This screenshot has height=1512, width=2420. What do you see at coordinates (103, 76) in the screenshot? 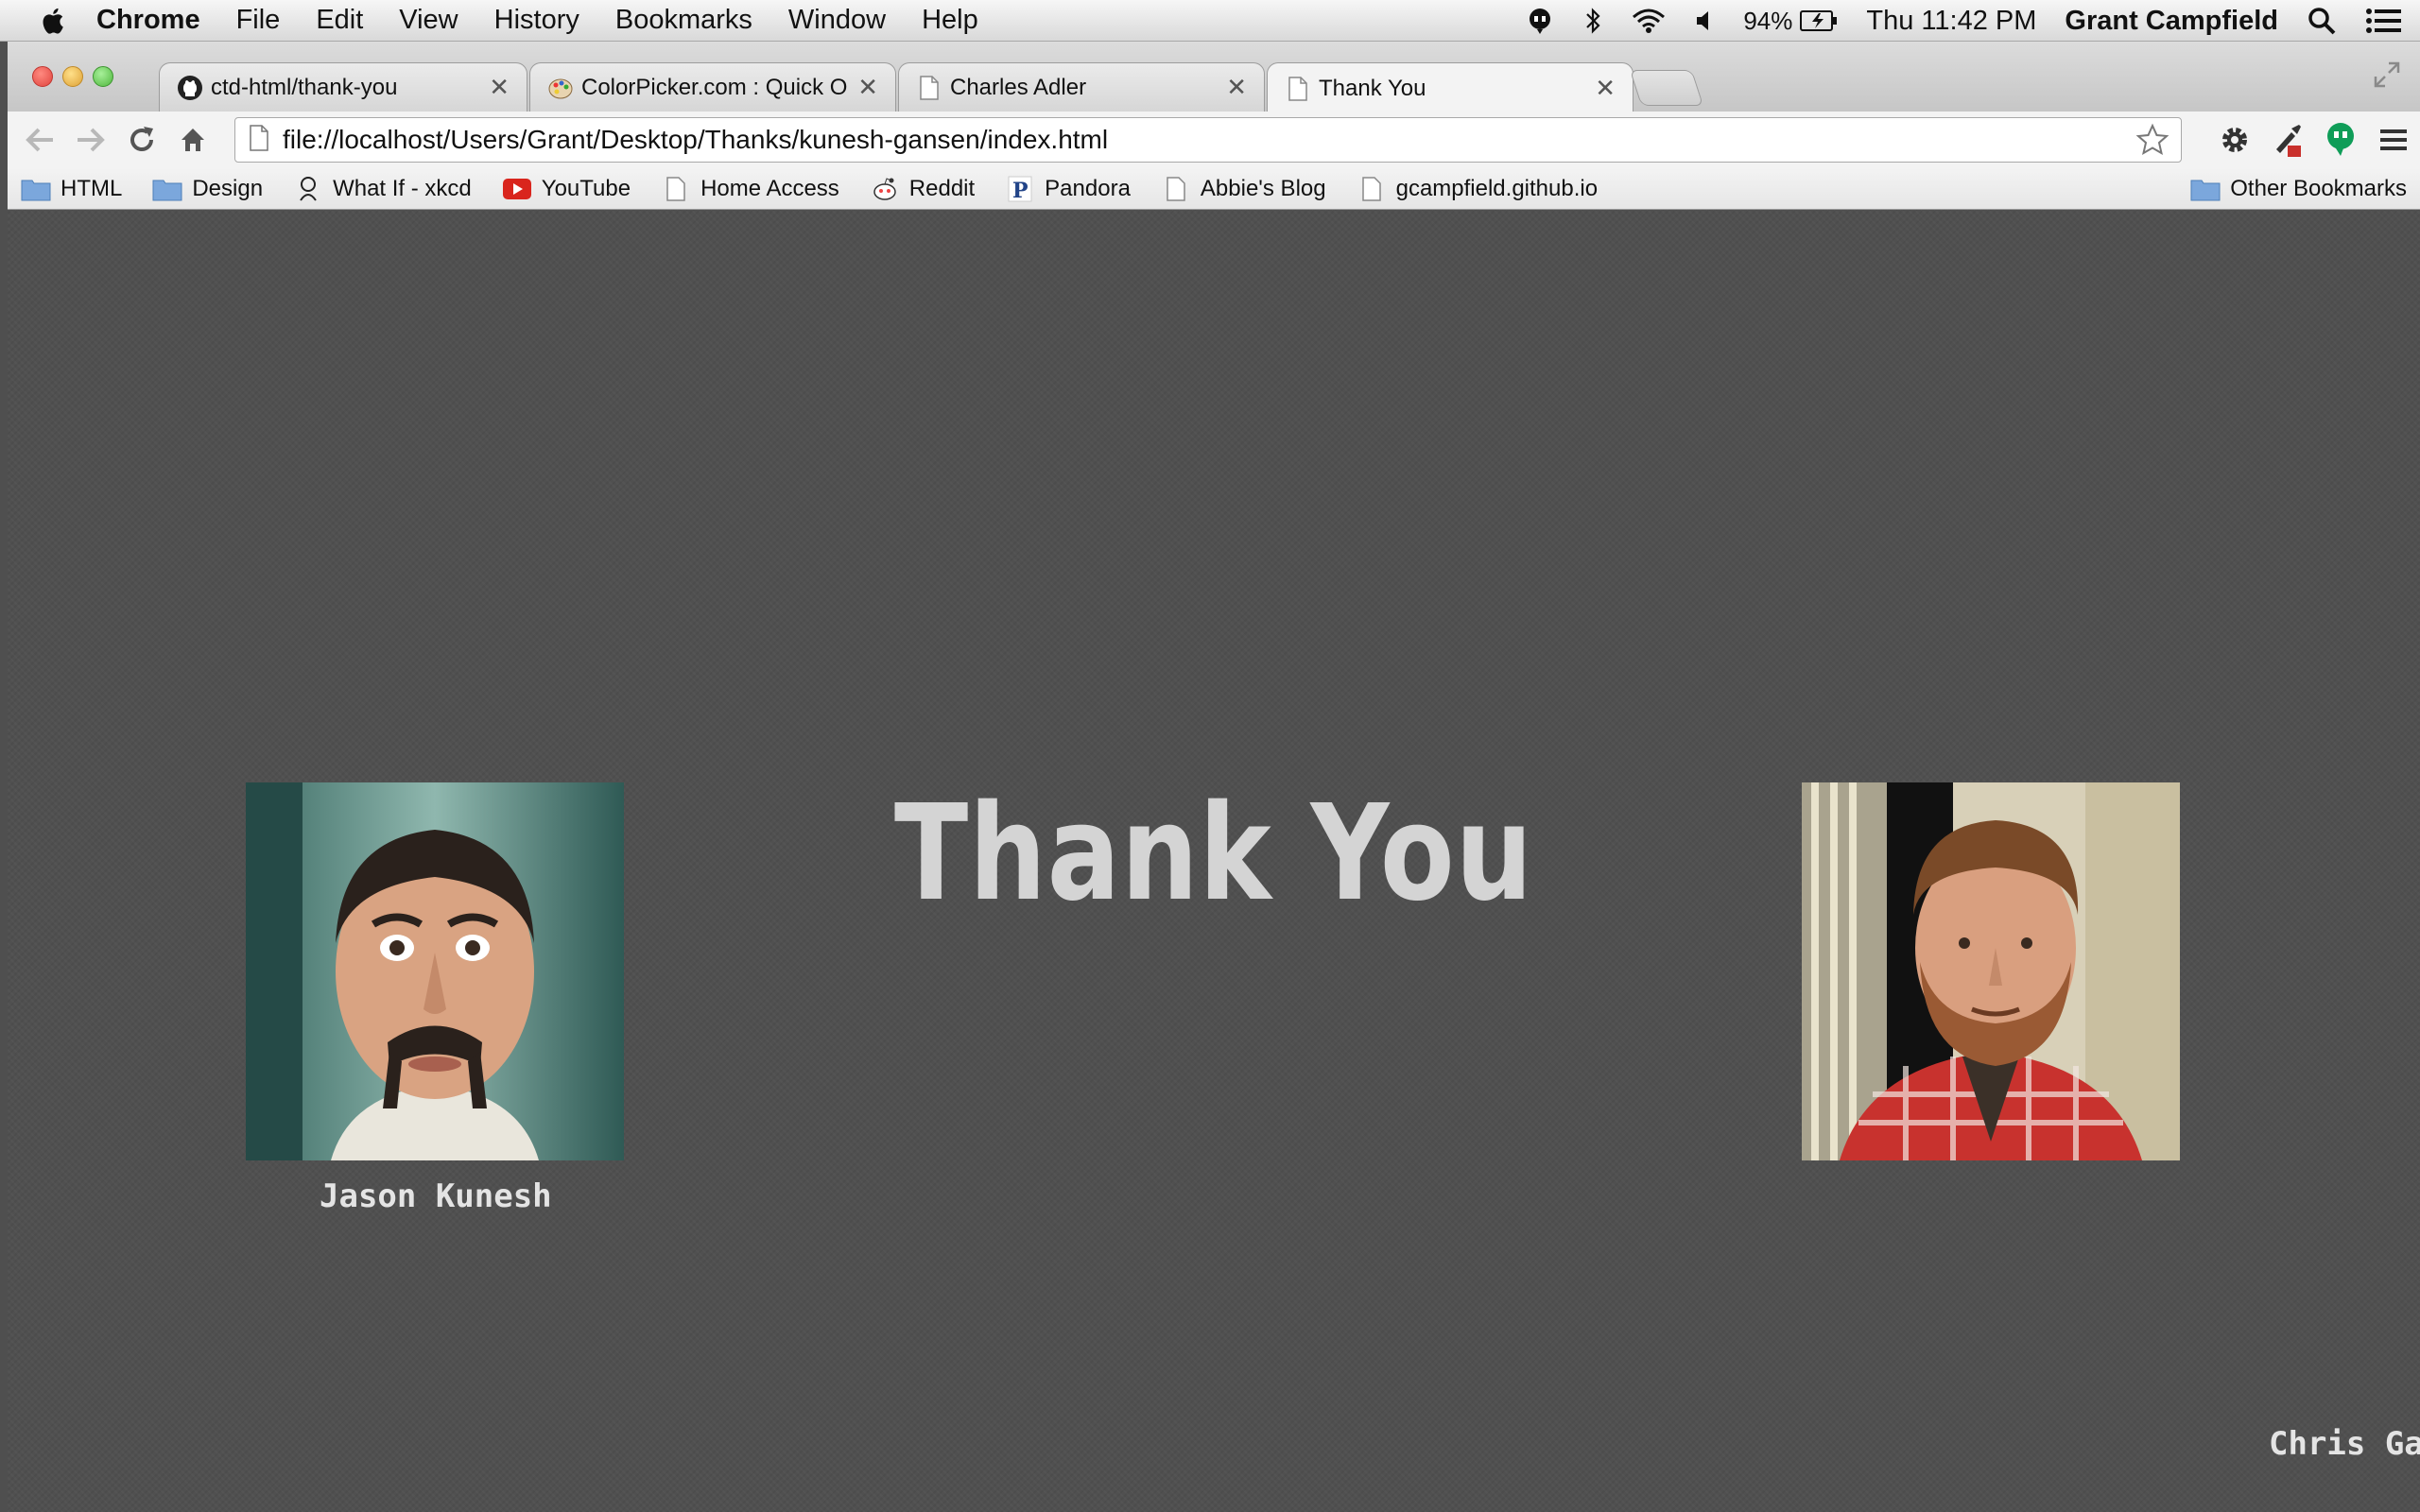
I see `window-zoom-button` at bounding box center [103, 76].